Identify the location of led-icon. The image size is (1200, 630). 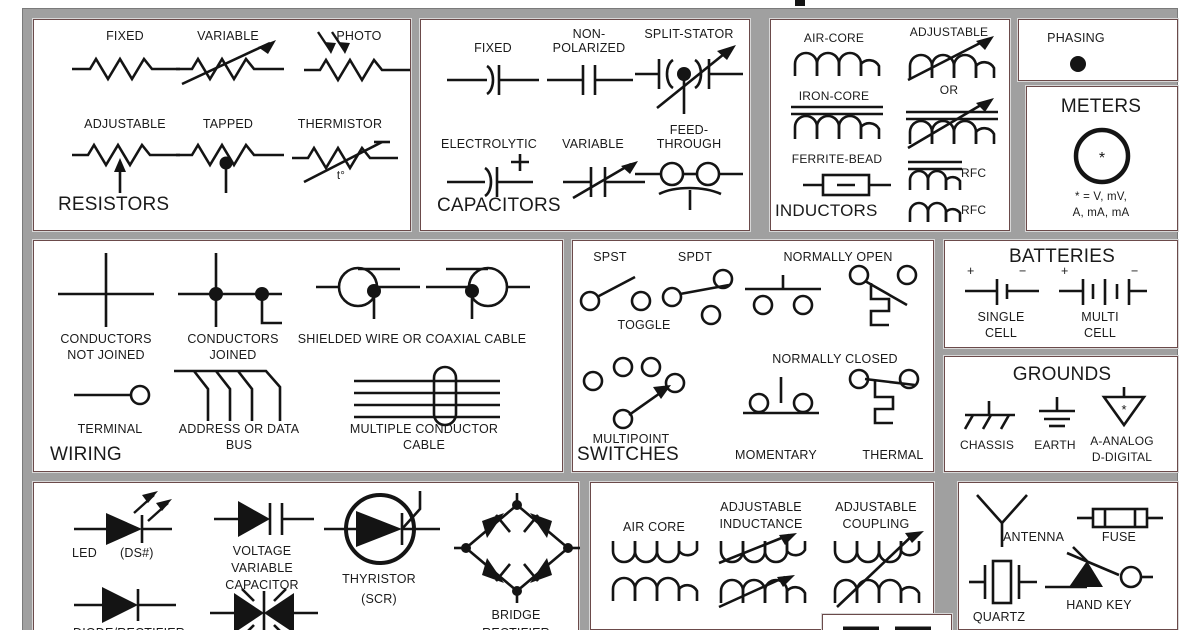
(131, 518).